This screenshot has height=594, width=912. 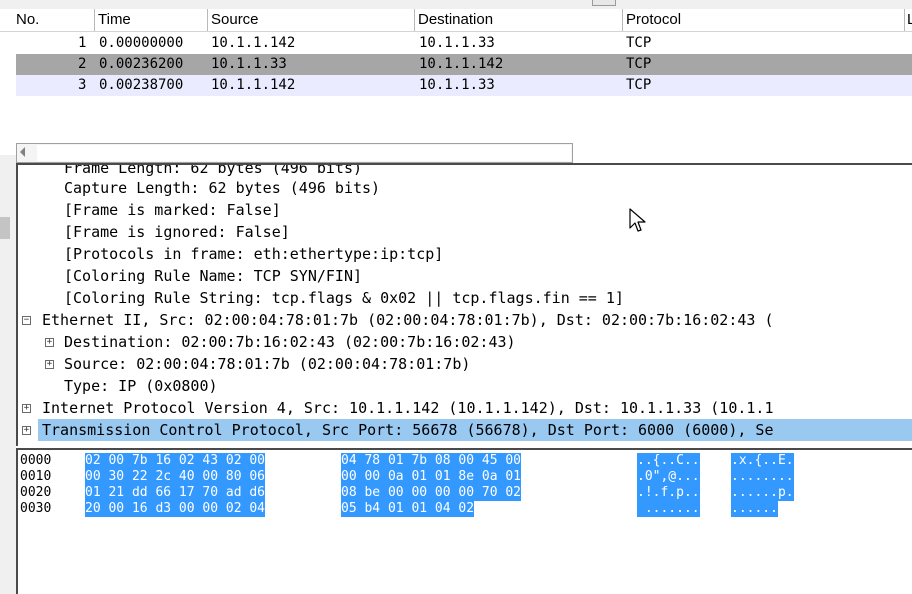 I want to click on packet-list-horizontal-scrollbar, so click(x=294, y=153).